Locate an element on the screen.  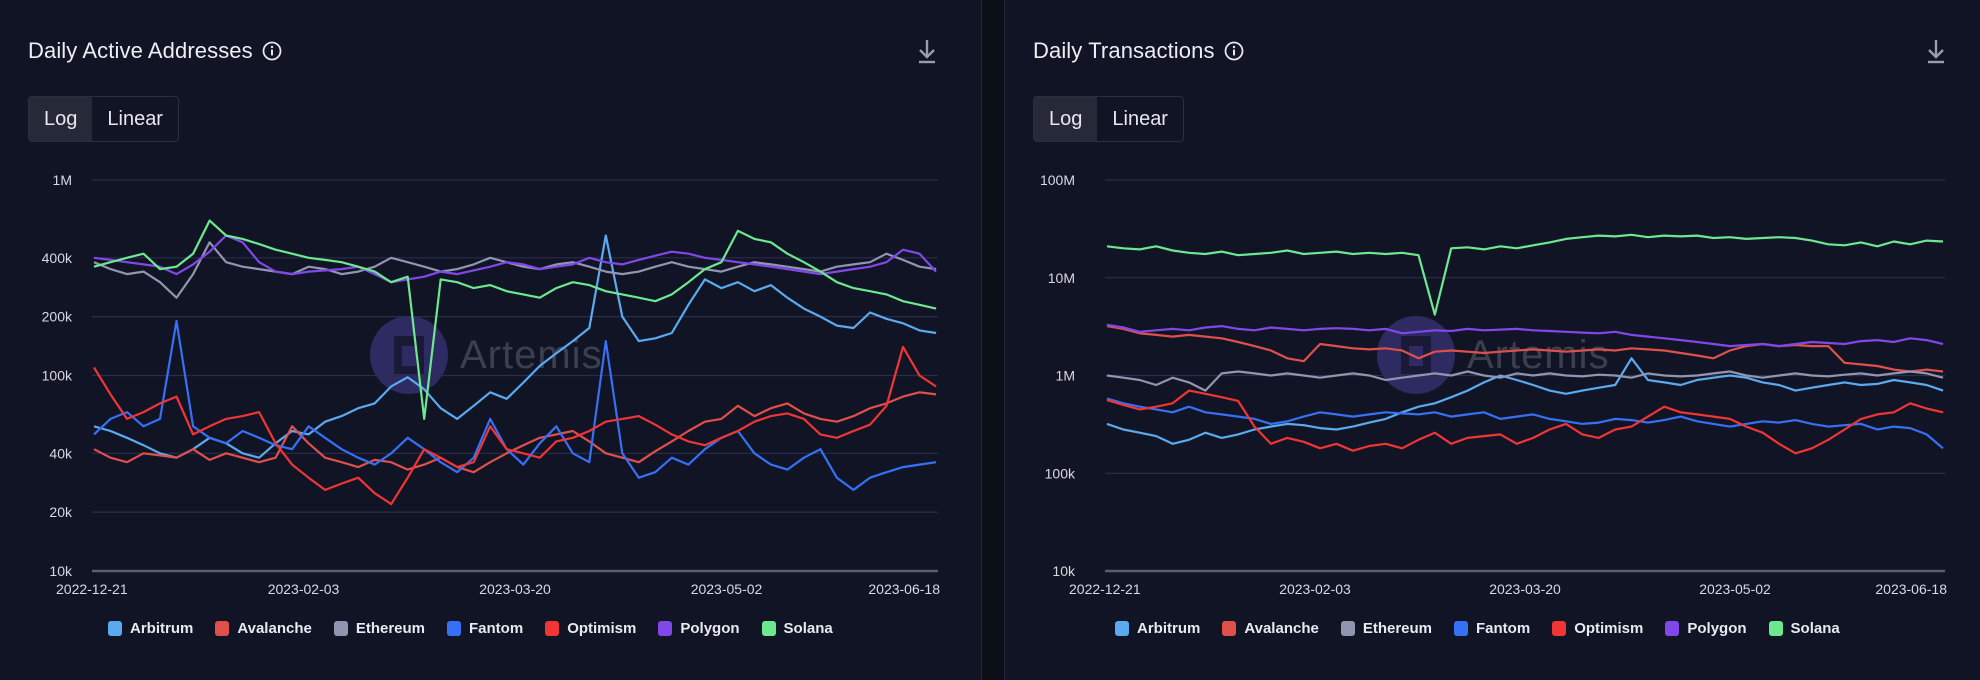
y-tick-label: 400k is located at coordinates (57, 258).